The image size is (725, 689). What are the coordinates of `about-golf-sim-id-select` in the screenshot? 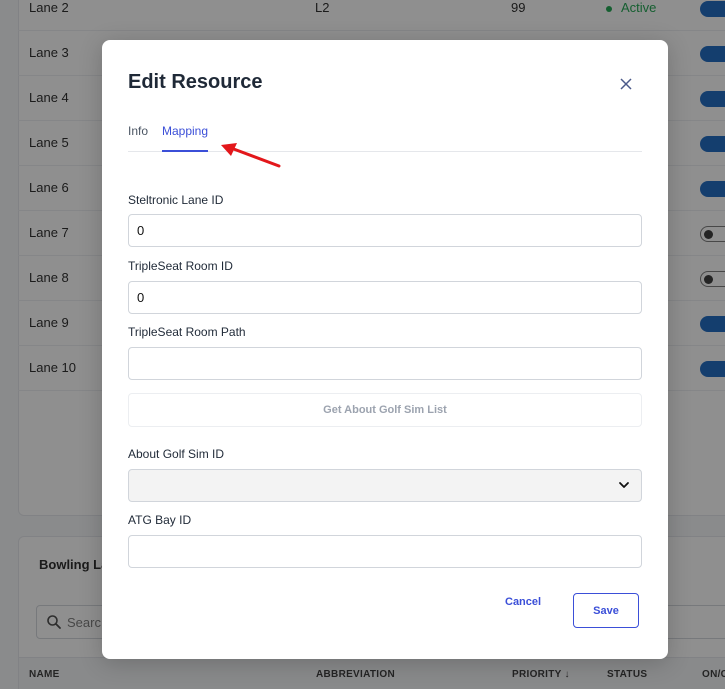 It's located at (385, 485).